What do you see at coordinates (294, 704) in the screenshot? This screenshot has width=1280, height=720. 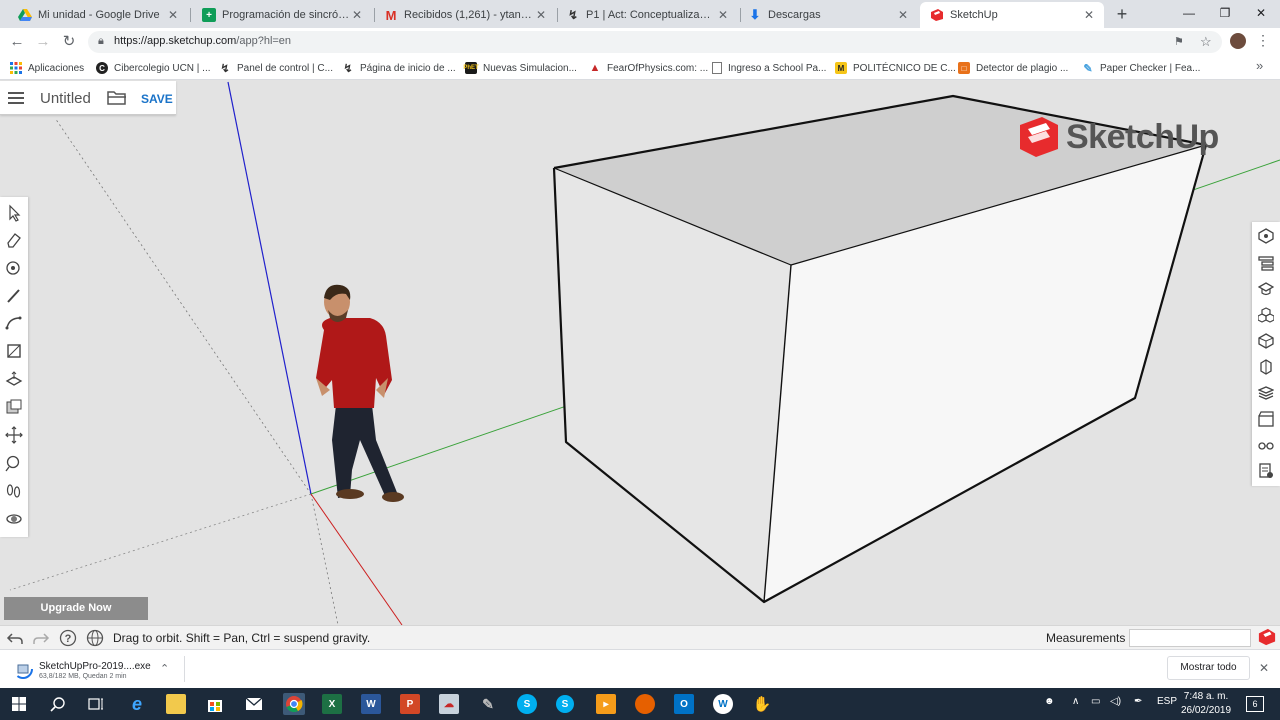 I see `chrome-icon` at bounding box center [294, 704].